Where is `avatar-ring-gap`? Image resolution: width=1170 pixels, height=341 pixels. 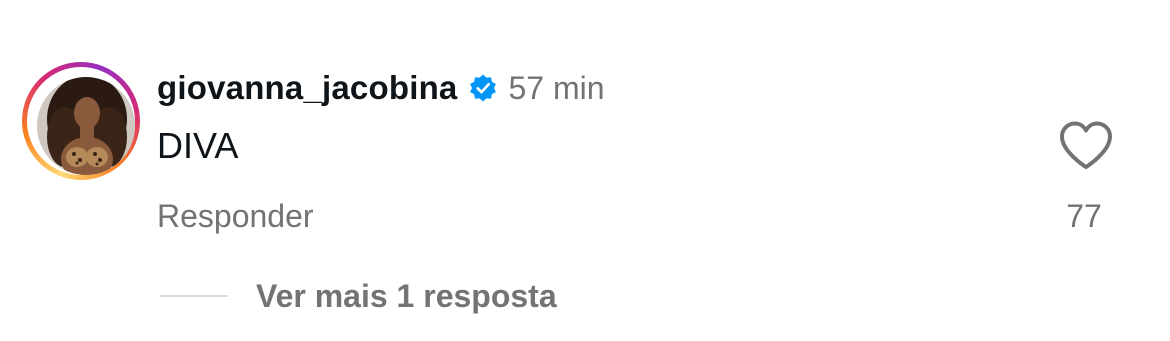
avatar-ring-gap is located at coordinates (81, 121).